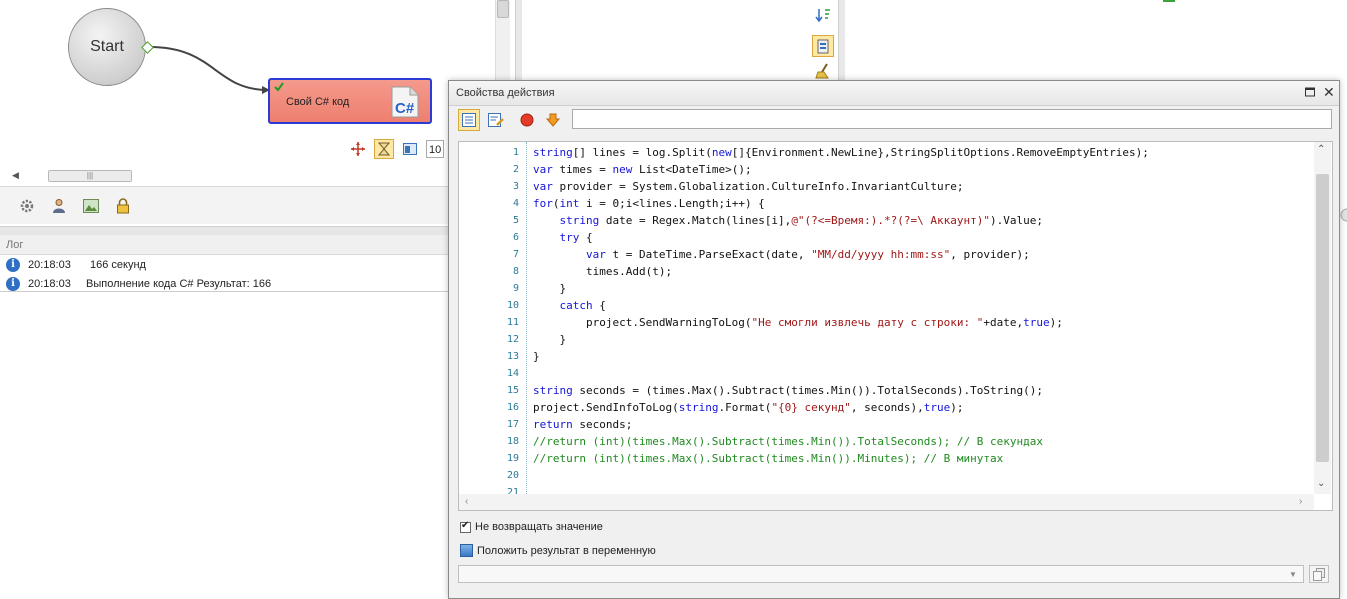 The height and width of the screenshot is (599, 1347). Describe the element at coordinates (515, 254) in the screenshot. I see `line-number: 7` at that location.